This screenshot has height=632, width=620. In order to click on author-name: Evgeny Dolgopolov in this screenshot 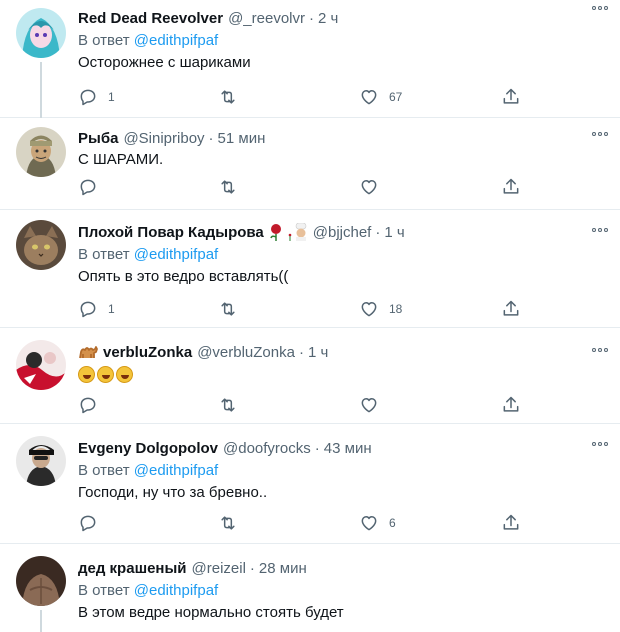, I will do `click(148, 448)`.